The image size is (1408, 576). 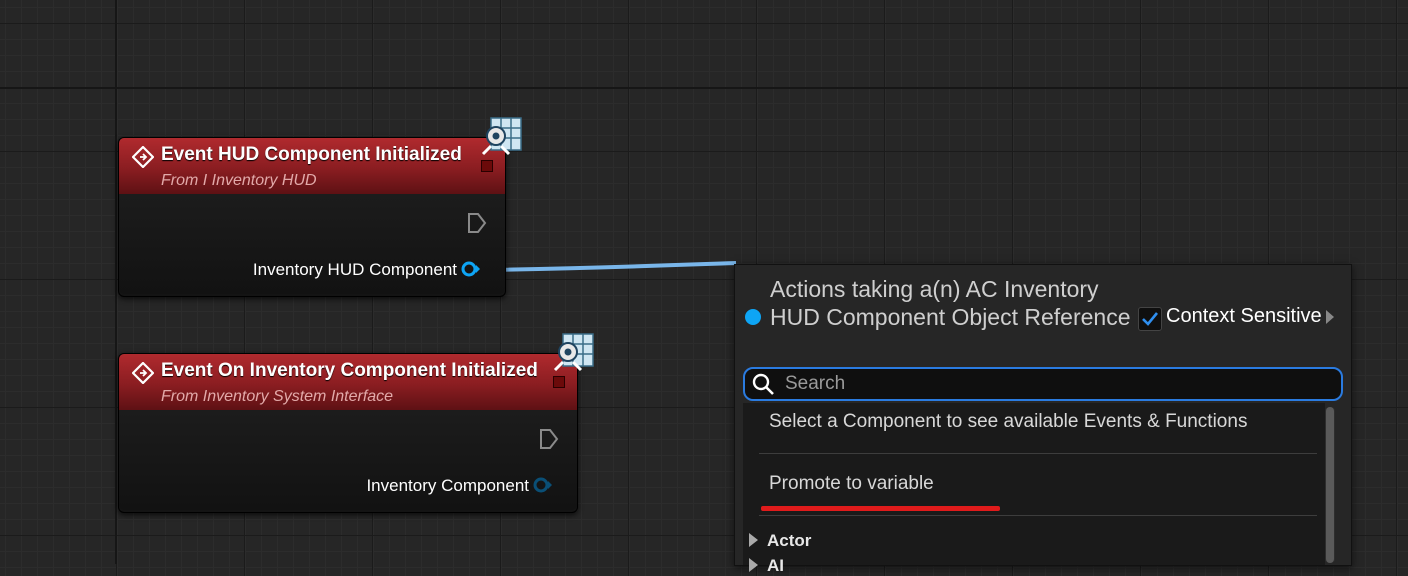 I want to click on node-body: Inventory Component, so click(x=348, y=460).